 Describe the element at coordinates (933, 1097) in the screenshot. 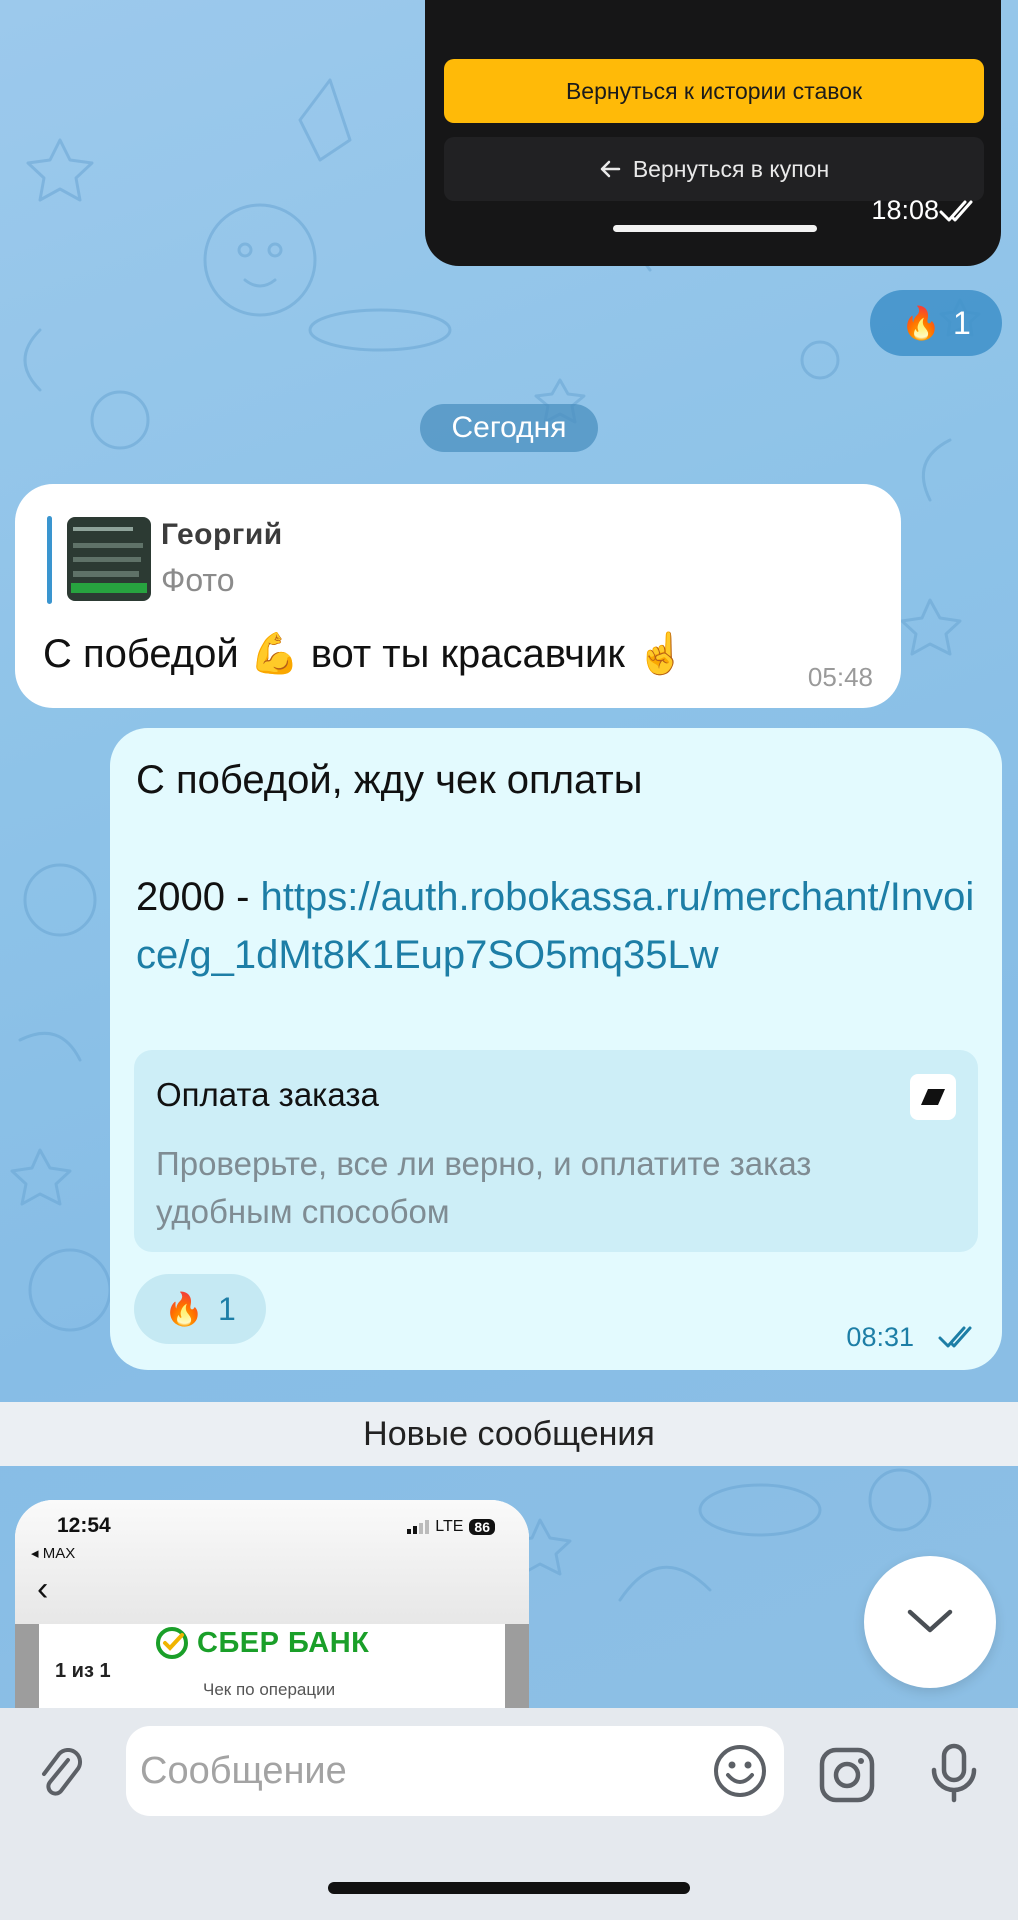

I see `robokassa-logo-icon` at that location.